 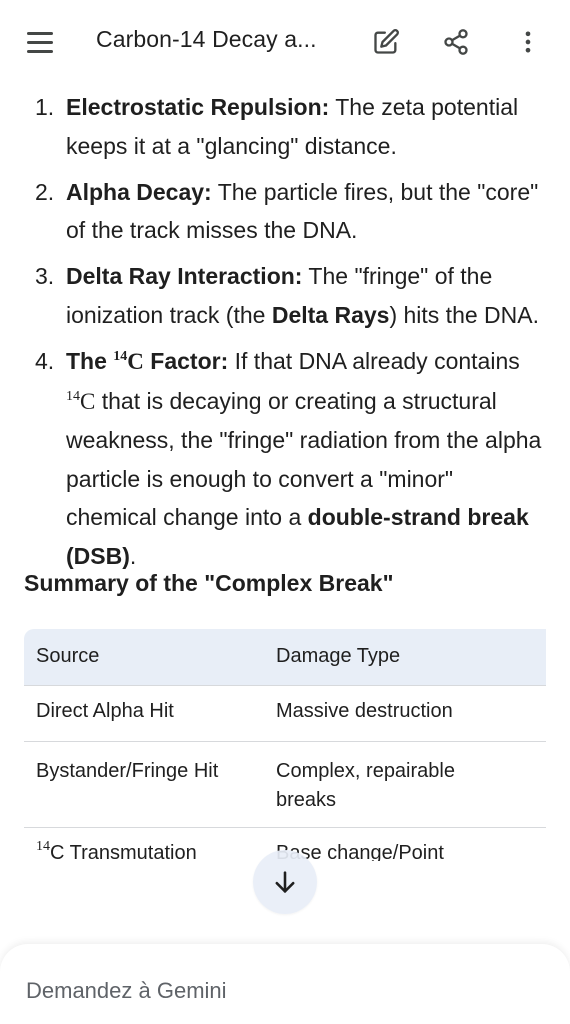 I want to click on step-text: ., so click(x=133, y=556).